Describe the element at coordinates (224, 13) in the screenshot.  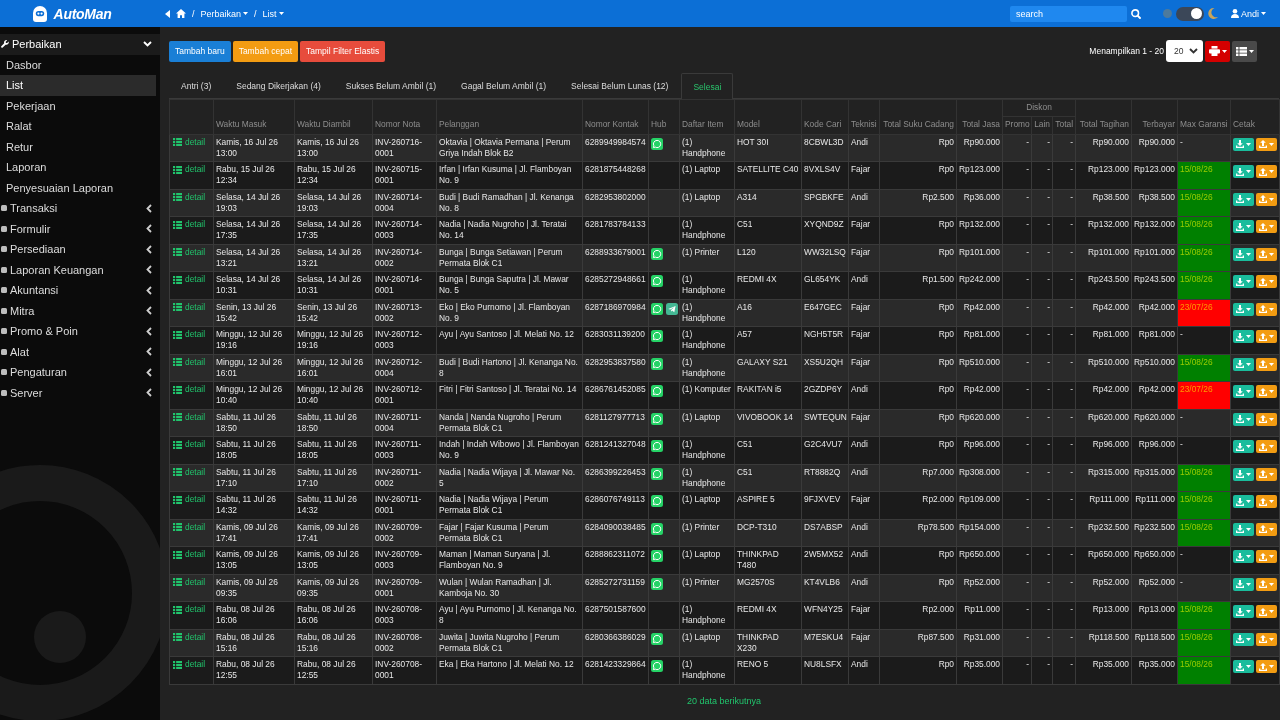
I see `breadcrumb-link: Perbaikan` at that location.